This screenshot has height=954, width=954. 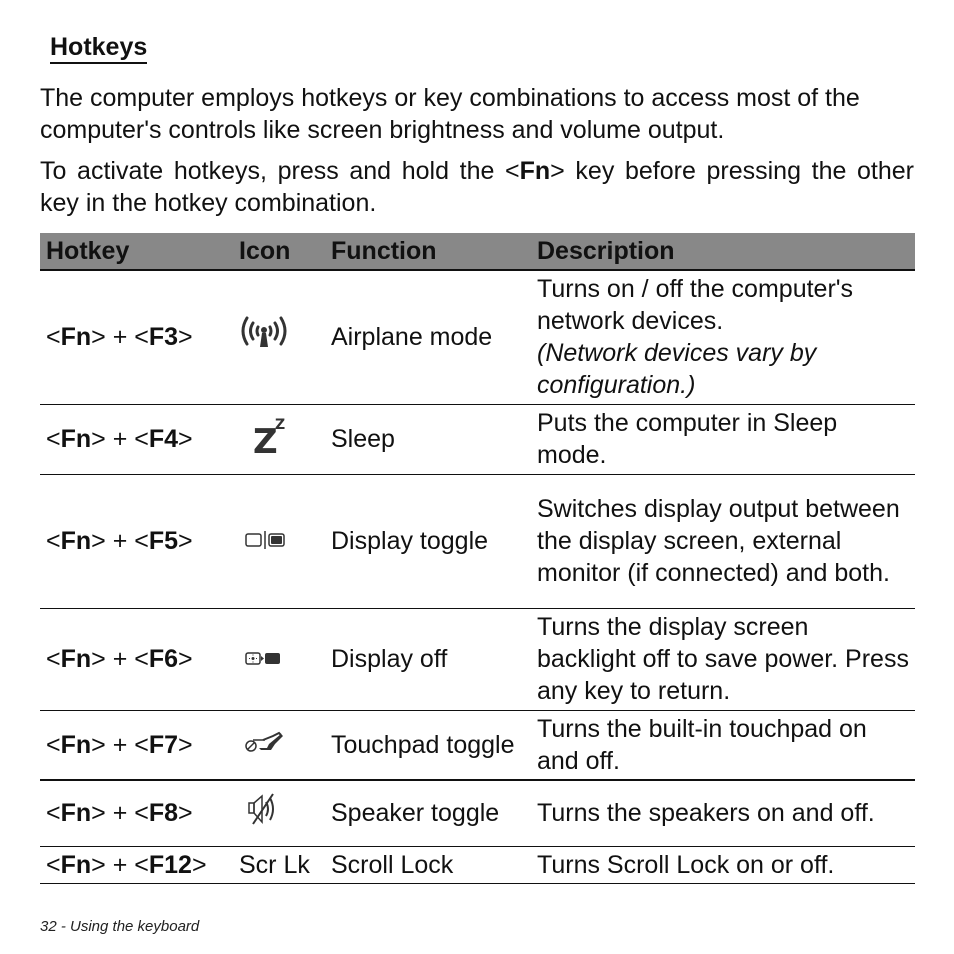 What do you see at coordinates (136, 813) in the screenshot?
I see `hotkey-cell: <Fn> + <F8>` at bounding box center [136, 813].